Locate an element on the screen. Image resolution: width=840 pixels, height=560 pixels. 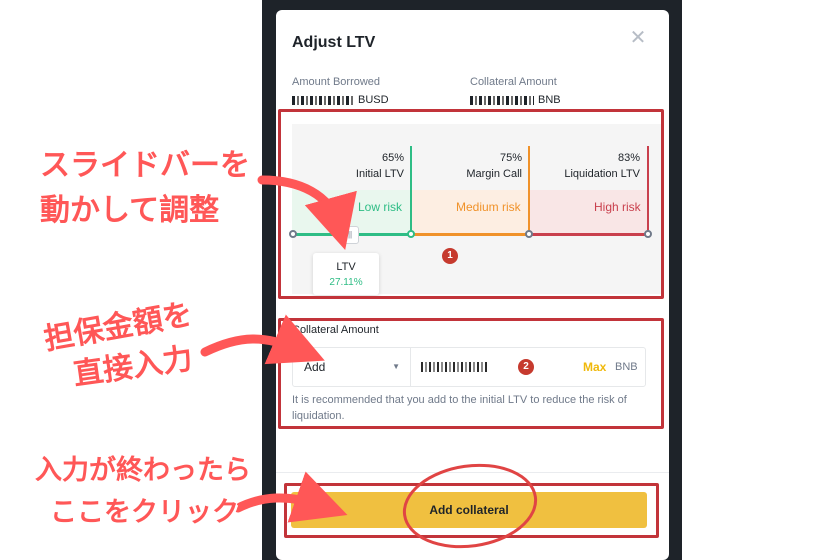
note-button-line1: 入力が終わったら is located at coordinates (143, 470).